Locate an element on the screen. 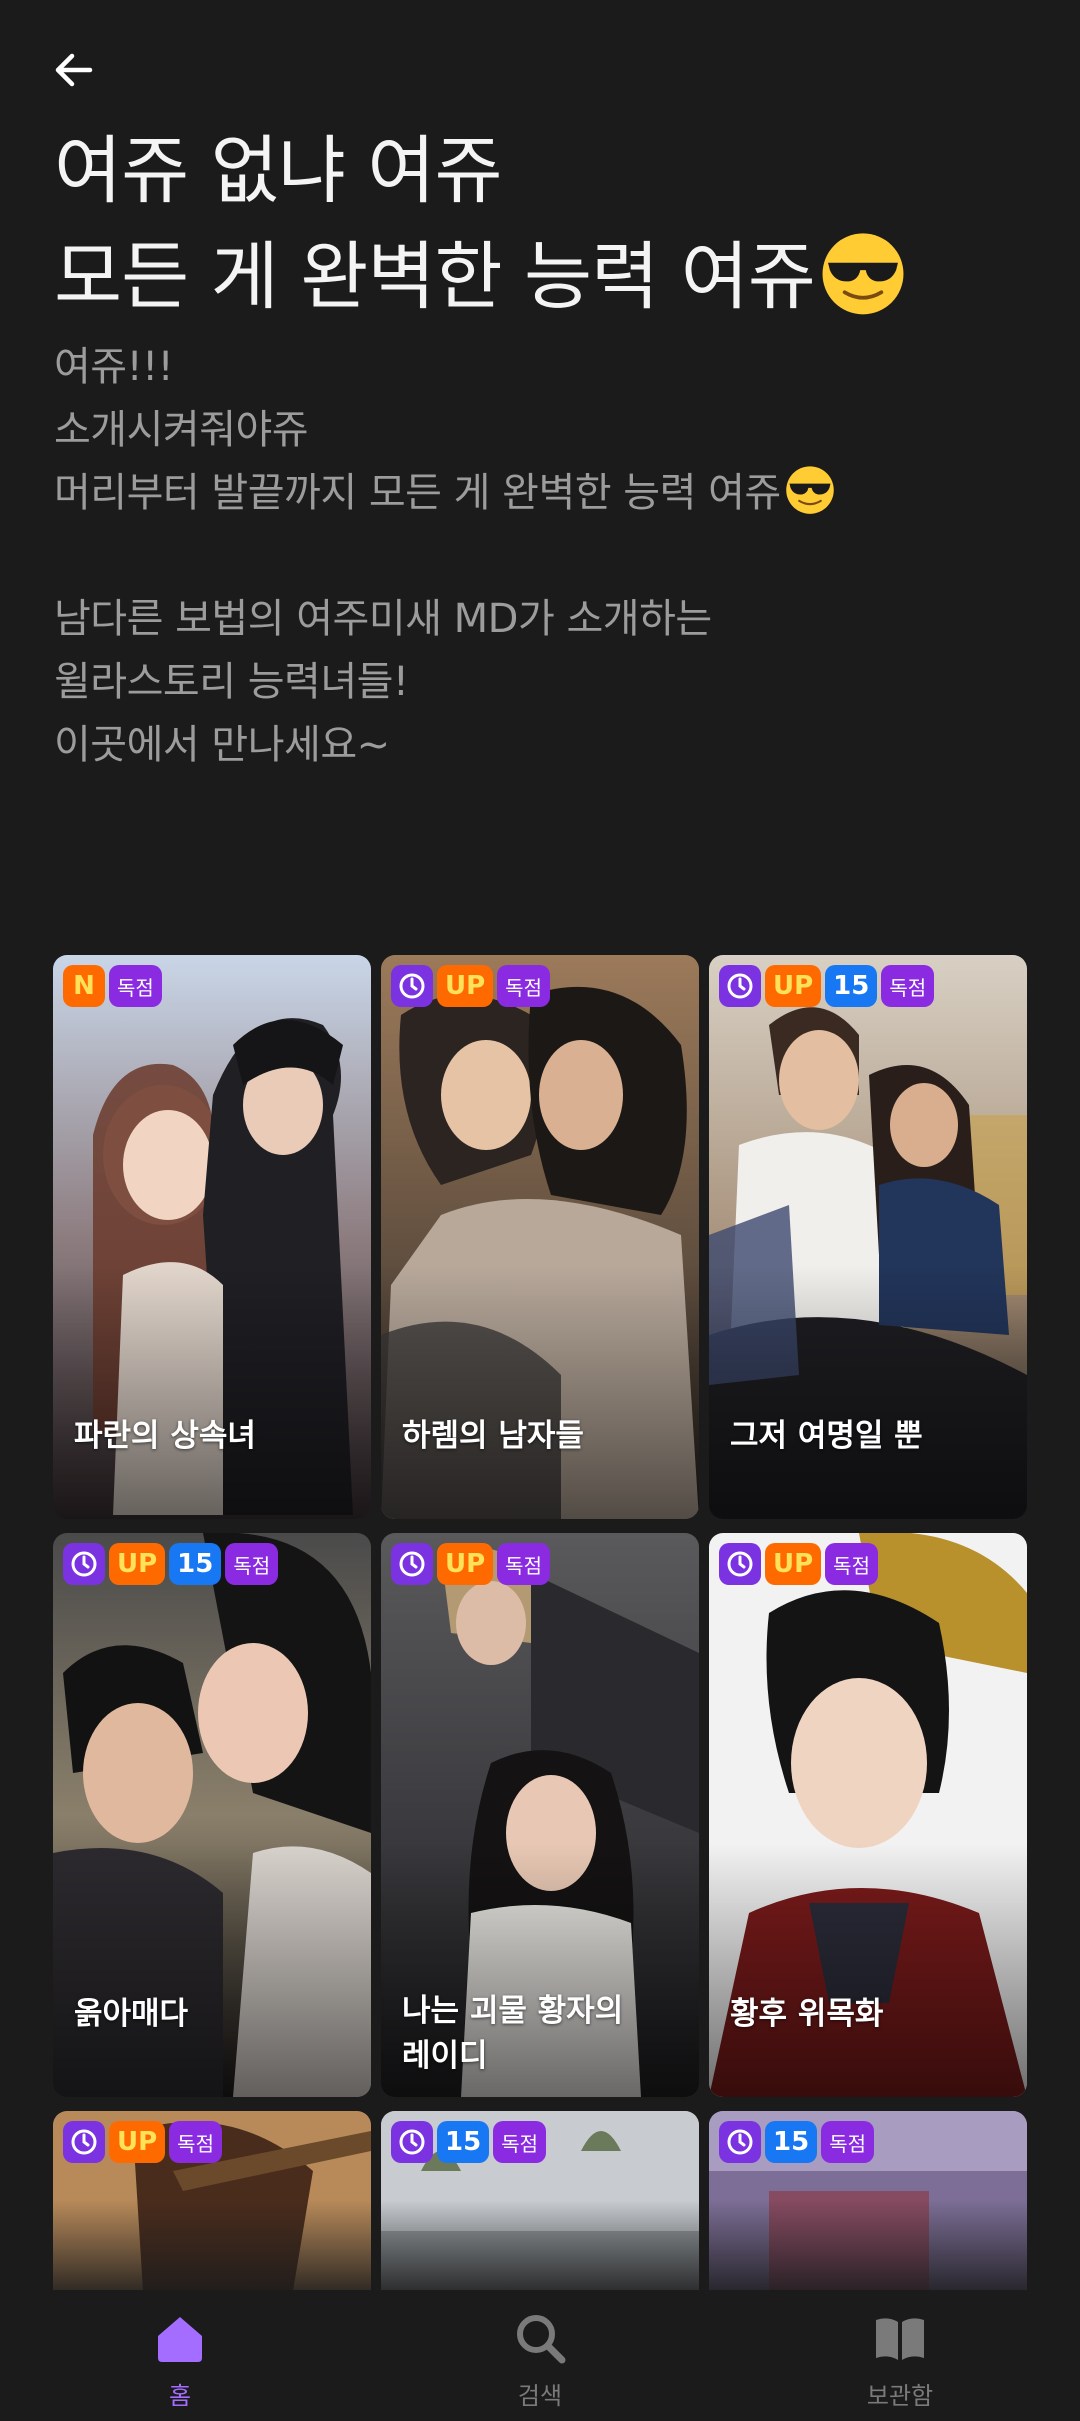 This screenshot has width=1080, height=2421. tab-home-label: 홈 is located at coordinates (180, 2396).